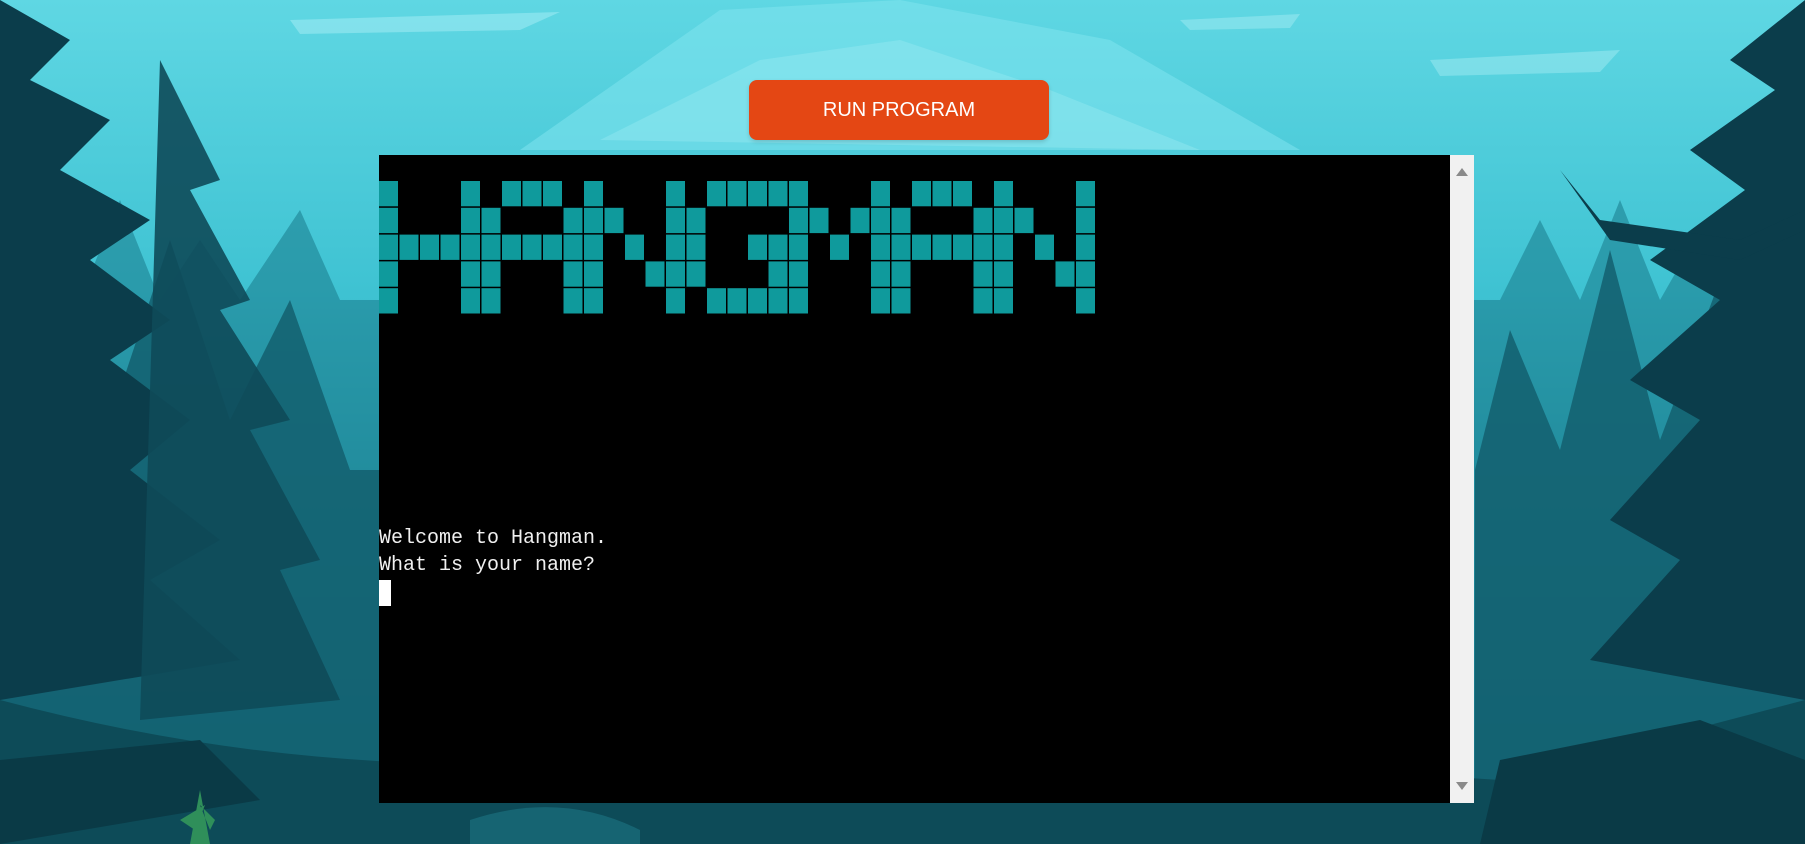  I want to click on run-program-button: RUN PROGRAM, so click(899, 110).